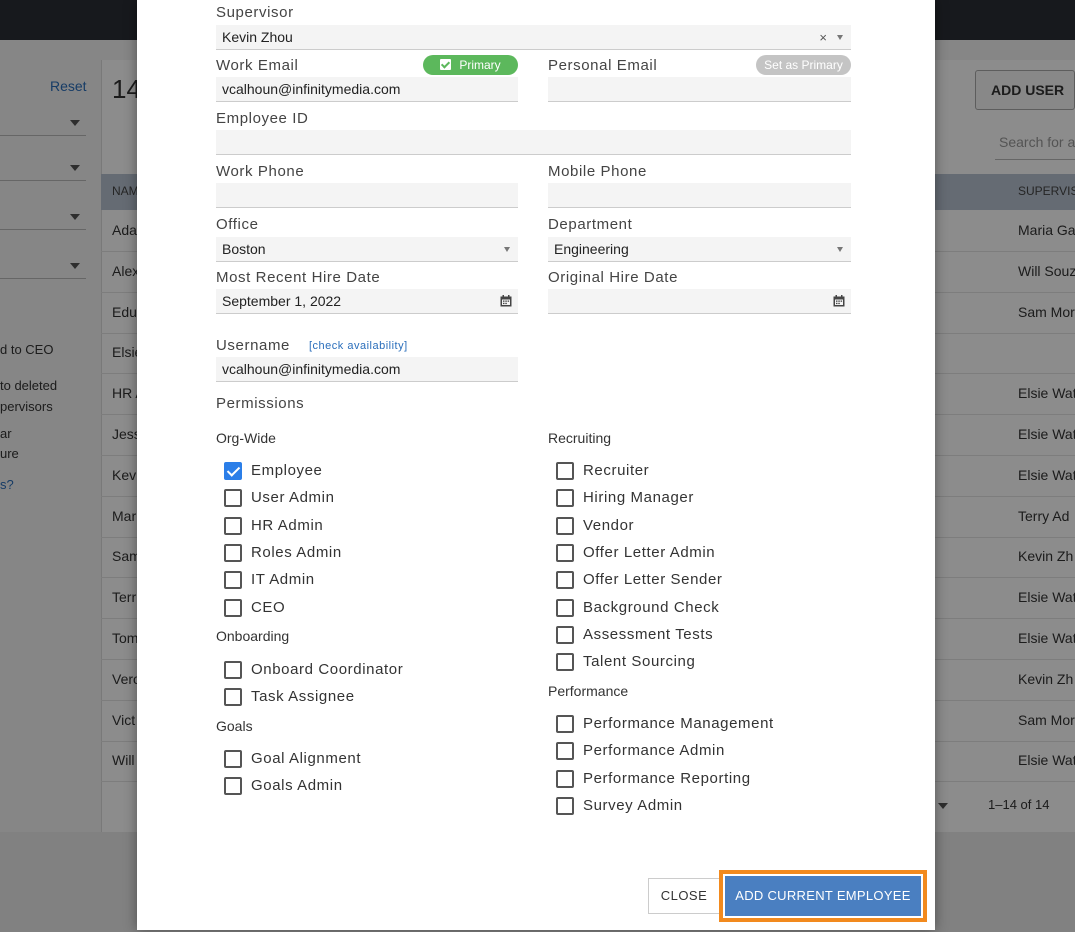  I want to click on username-label: Username, so click(253, 345).